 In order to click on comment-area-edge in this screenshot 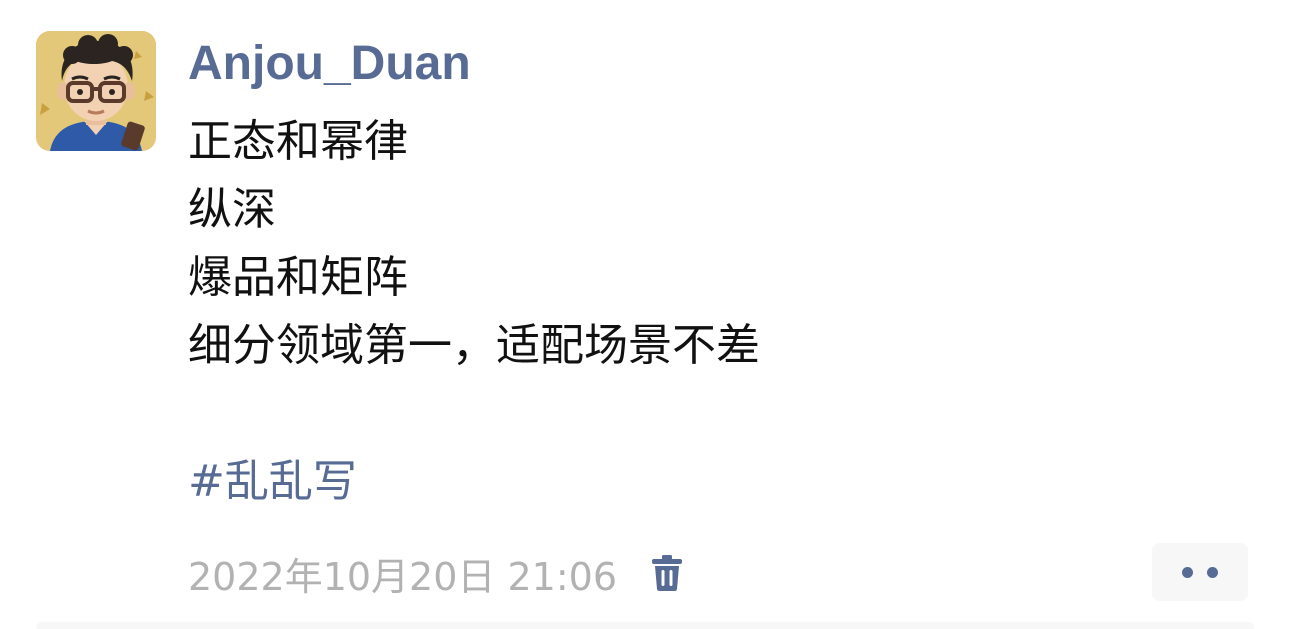, I will do `click(645, 625)`.